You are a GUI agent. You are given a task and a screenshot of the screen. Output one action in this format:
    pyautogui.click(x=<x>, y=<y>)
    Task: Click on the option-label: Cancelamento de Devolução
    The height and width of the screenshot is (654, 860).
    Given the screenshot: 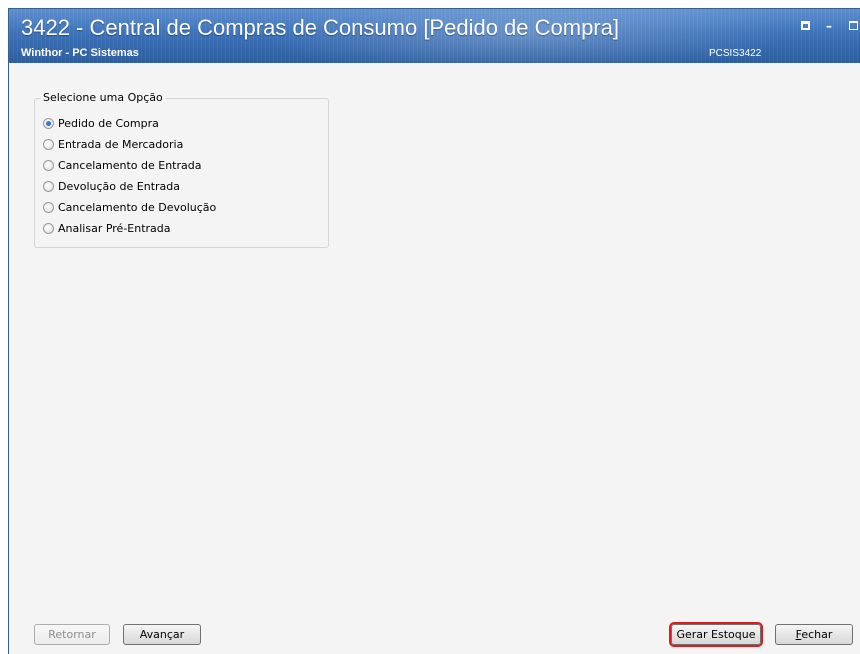 What is the action you would take?
    pyautogui.click(x=137, y=207)
    